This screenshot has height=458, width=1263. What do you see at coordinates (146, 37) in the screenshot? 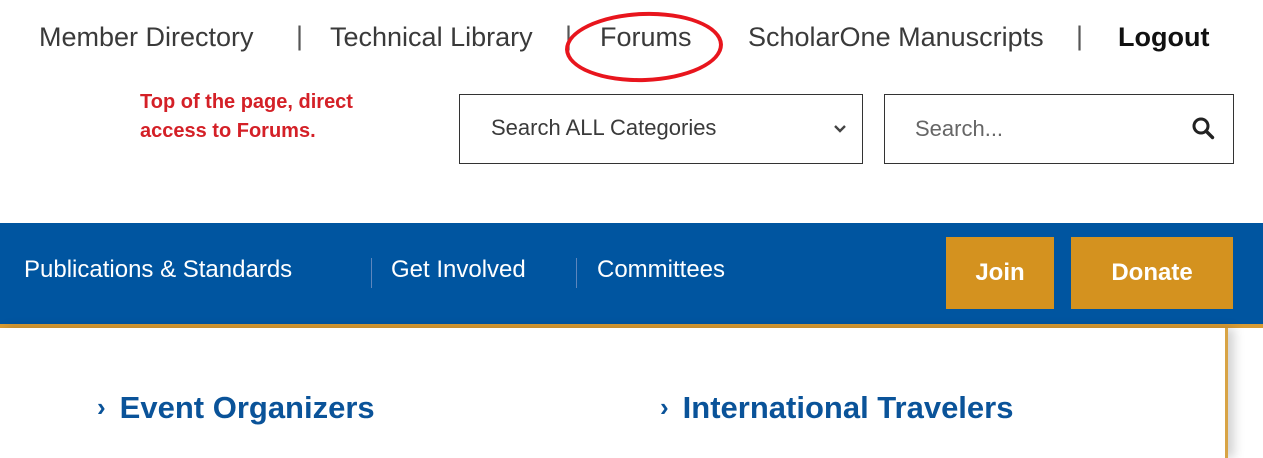
I see `member-directory-link: Member Directory` at bounding box center [146, 37].